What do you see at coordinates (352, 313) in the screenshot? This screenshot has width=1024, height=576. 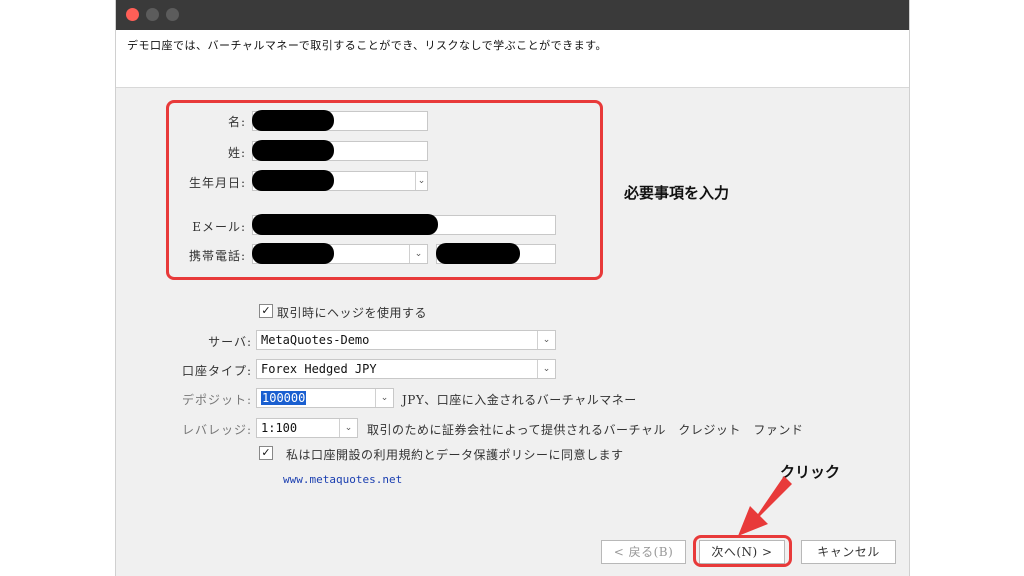 I see `hedge-checkbox-label: 取引時にヘッジを使用する` at bounding box center [352, 313].